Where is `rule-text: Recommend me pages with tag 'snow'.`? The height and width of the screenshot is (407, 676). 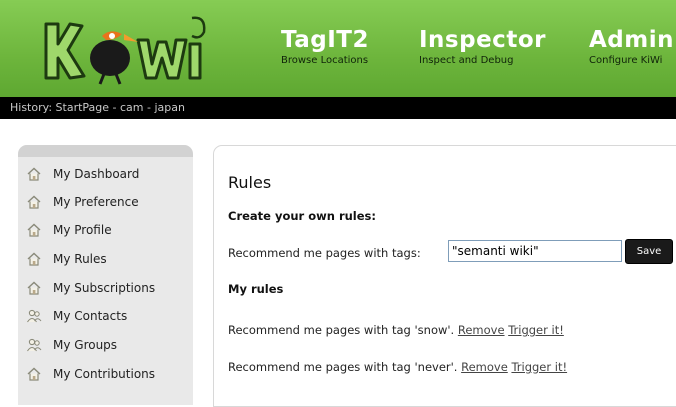
rule-text: Recommend me pages with tag 'snow'. is located at coordinates (341, 330).